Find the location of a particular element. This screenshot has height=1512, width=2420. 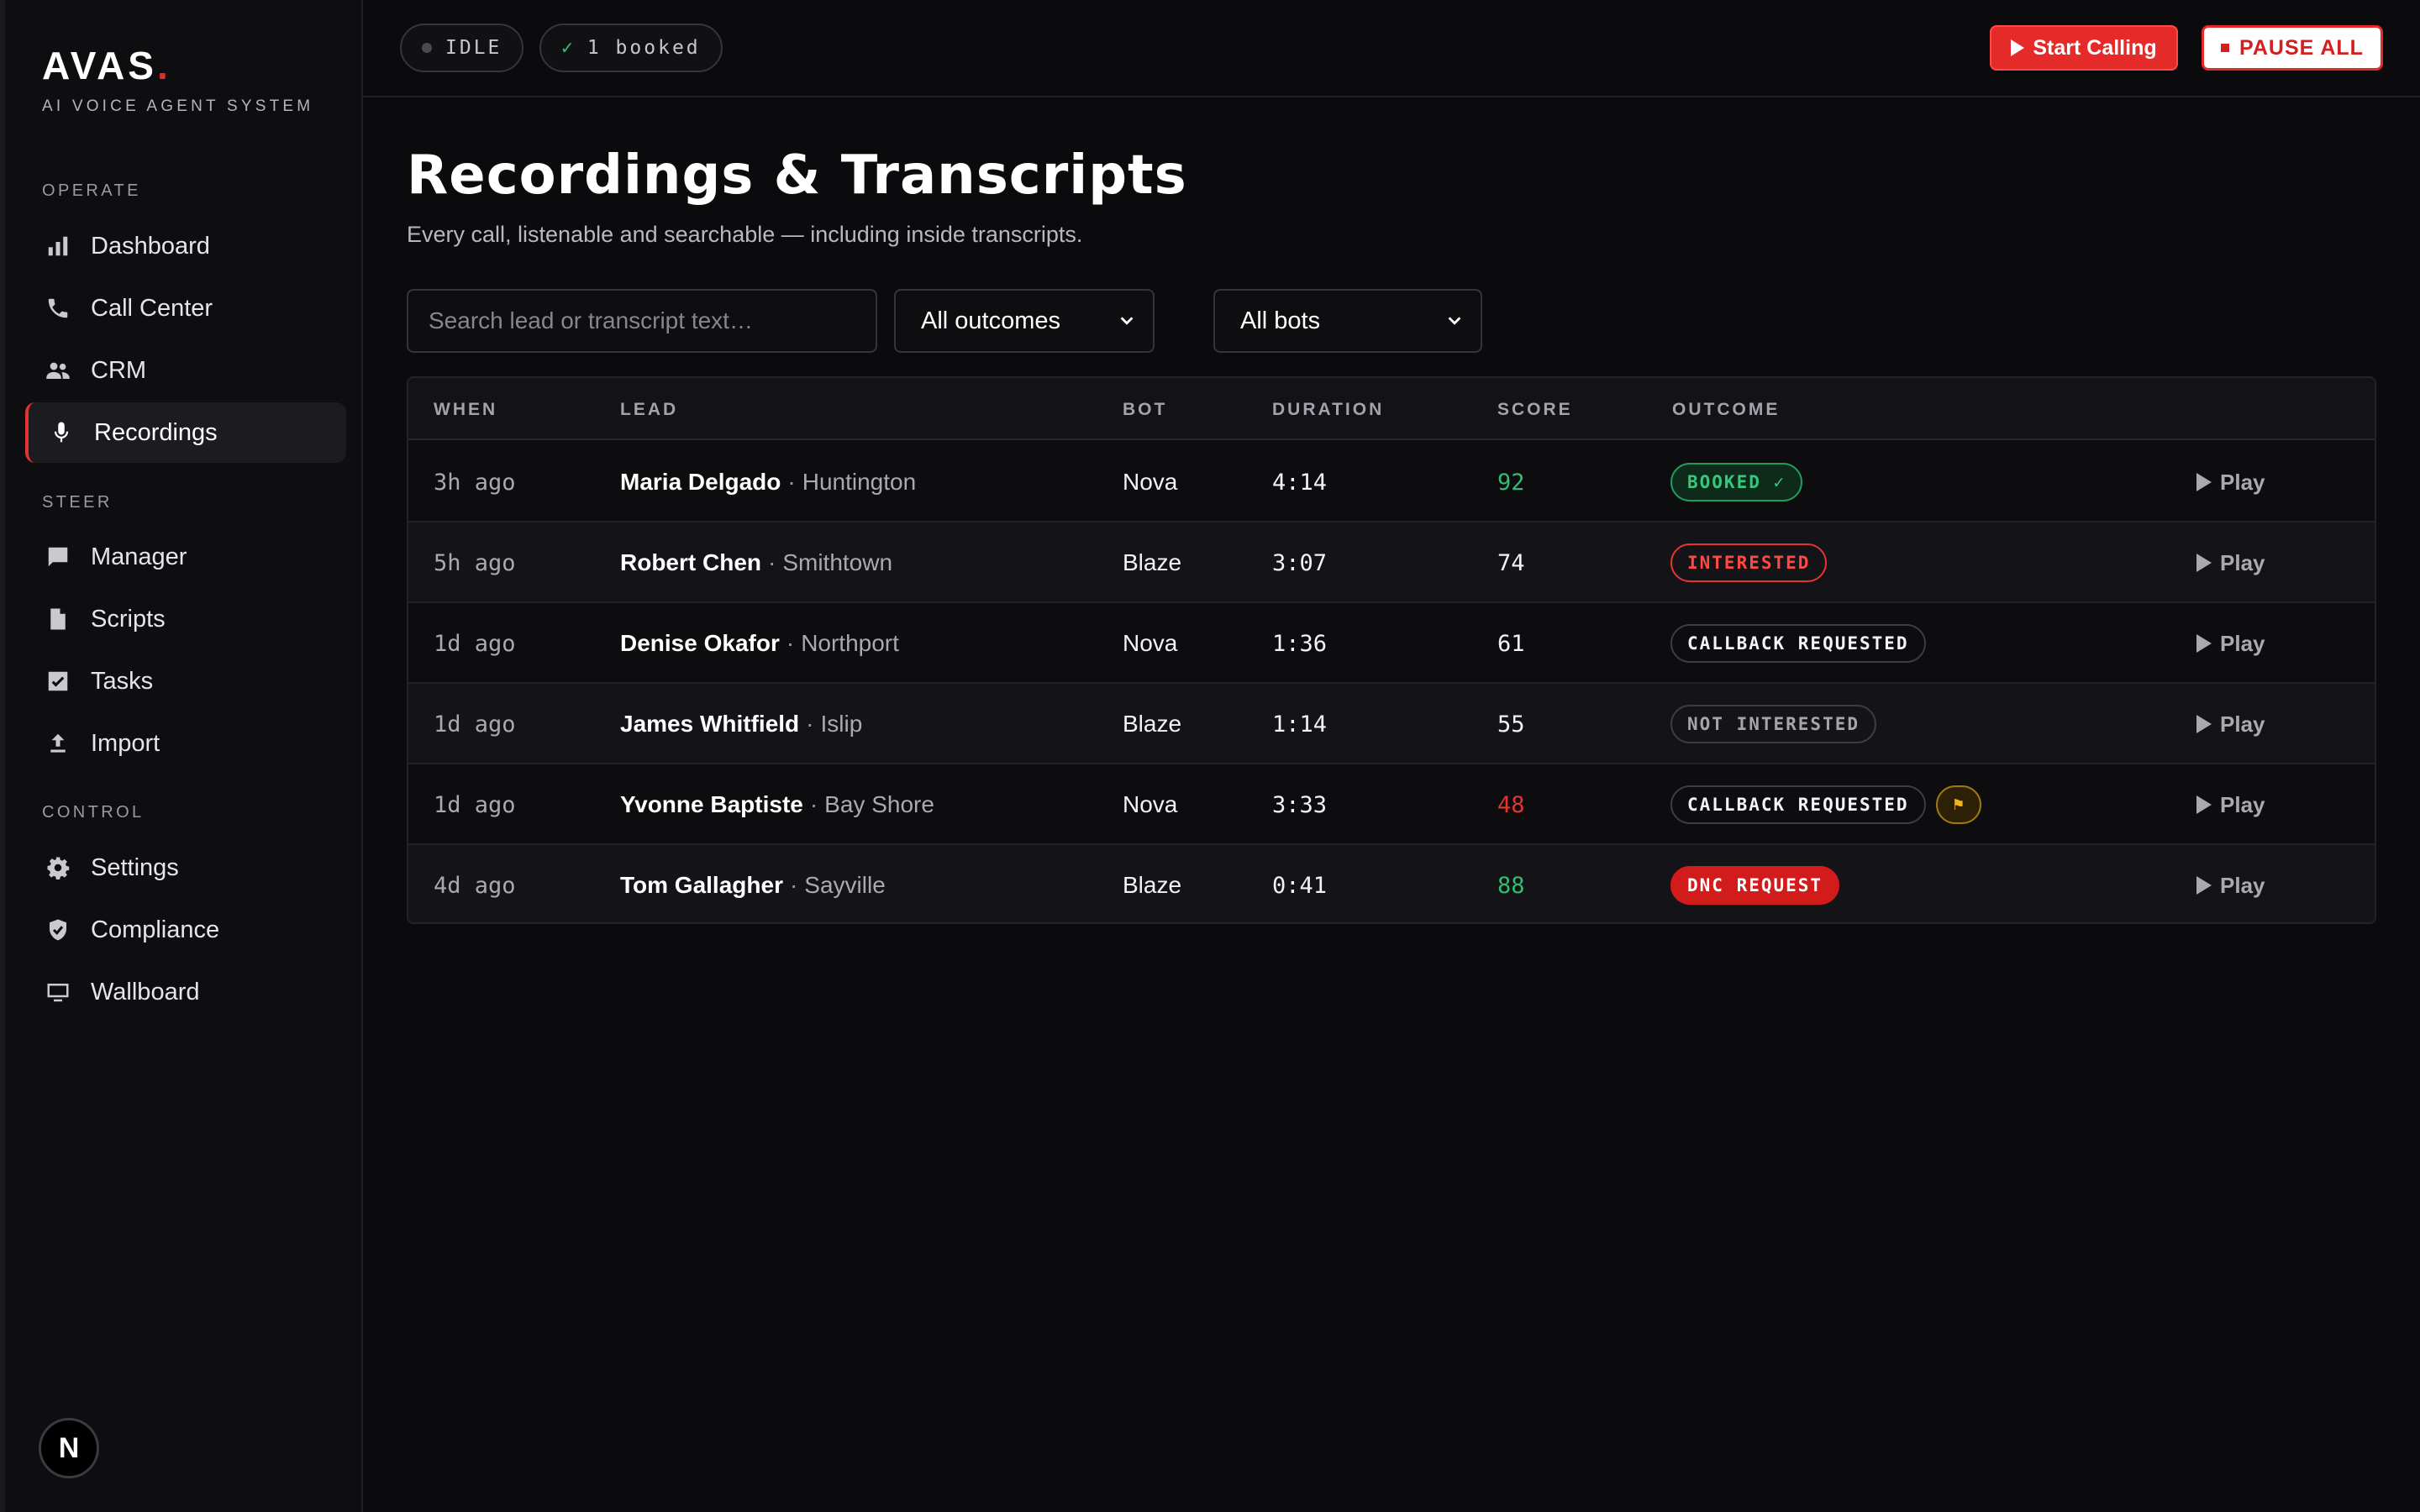

duration-cell: 3:33 is located at coordinates (1300, 804).